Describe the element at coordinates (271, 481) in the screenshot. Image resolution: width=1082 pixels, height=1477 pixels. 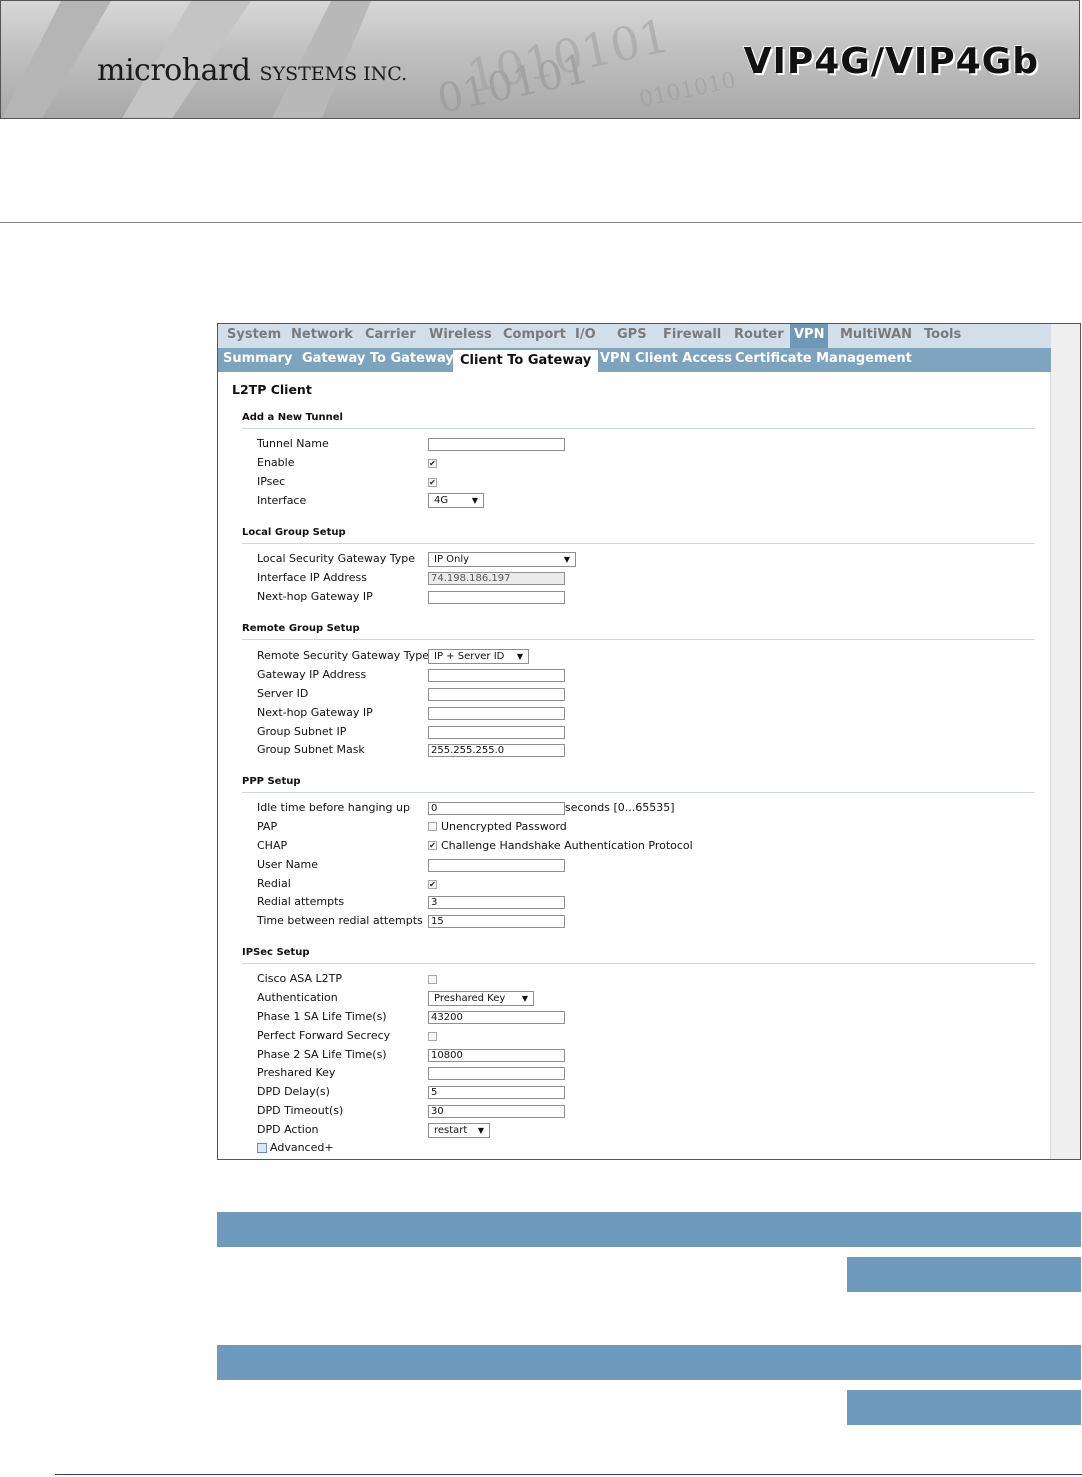
I see `ipsec-label: IPsec` at that location.